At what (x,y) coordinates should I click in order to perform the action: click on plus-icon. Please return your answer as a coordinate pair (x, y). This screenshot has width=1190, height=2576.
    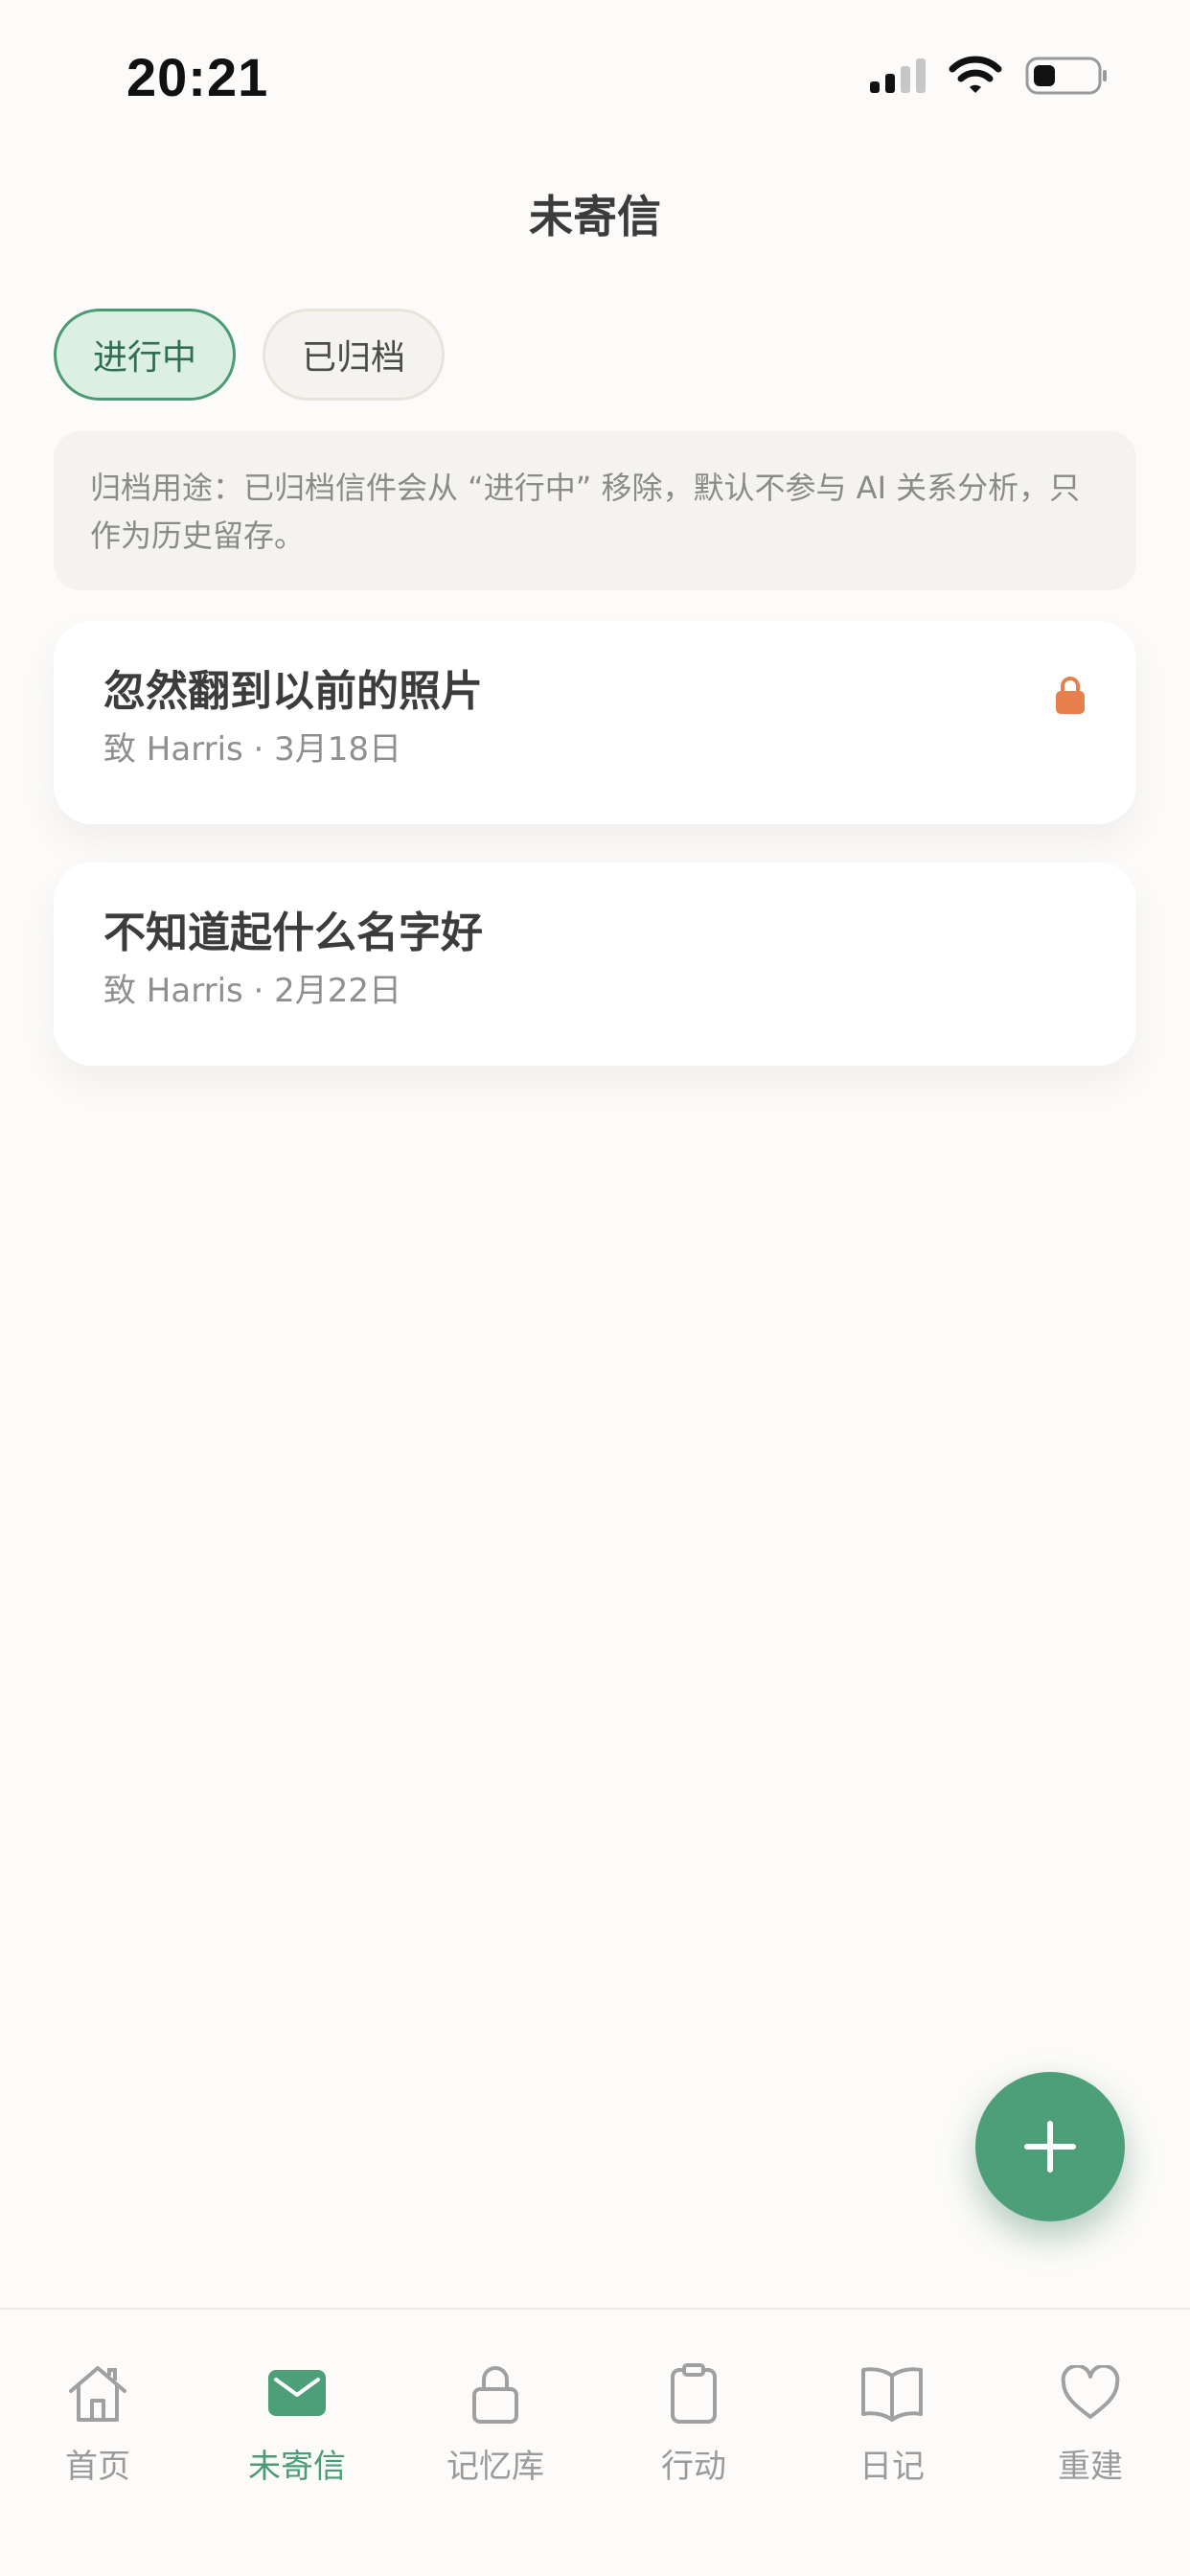
    Looking at the image, I should click on (1050, 2147).